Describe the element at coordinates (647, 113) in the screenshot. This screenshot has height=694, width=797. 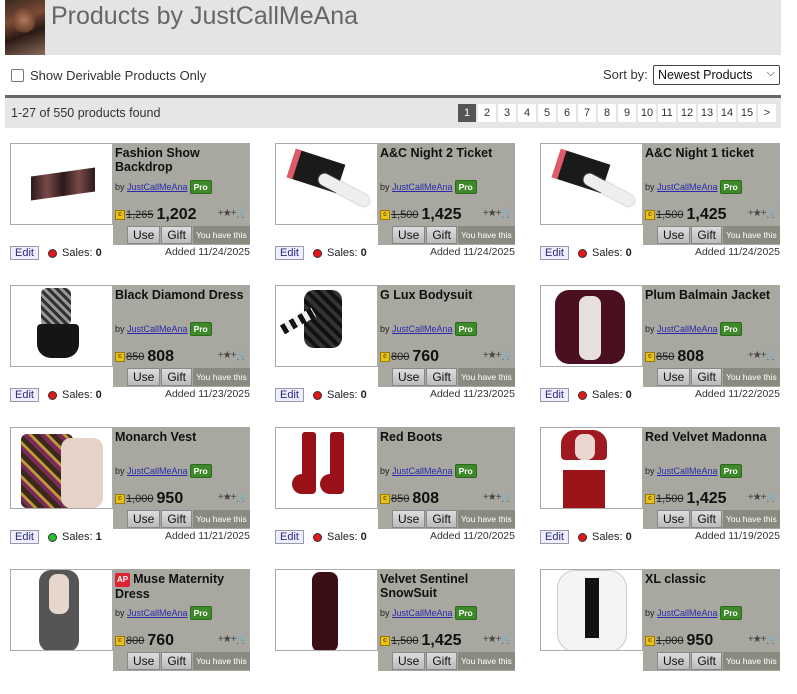
I see `page-link: 10` at that location.